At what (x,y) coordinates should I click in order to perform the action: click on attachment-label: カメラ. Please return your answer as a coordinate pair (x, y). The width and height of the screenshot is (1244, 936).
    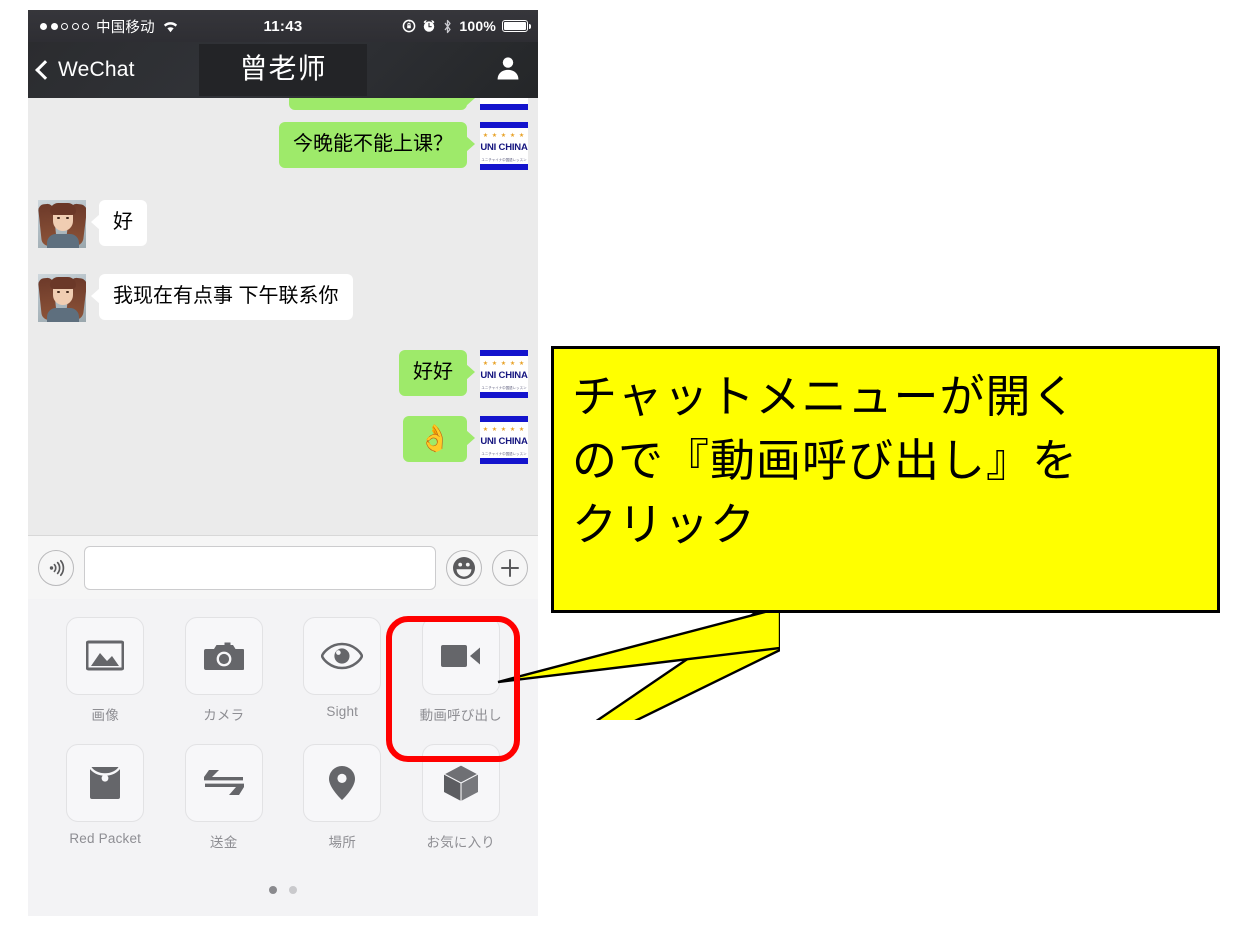
    Looking at the image, I should click on (224, 715).